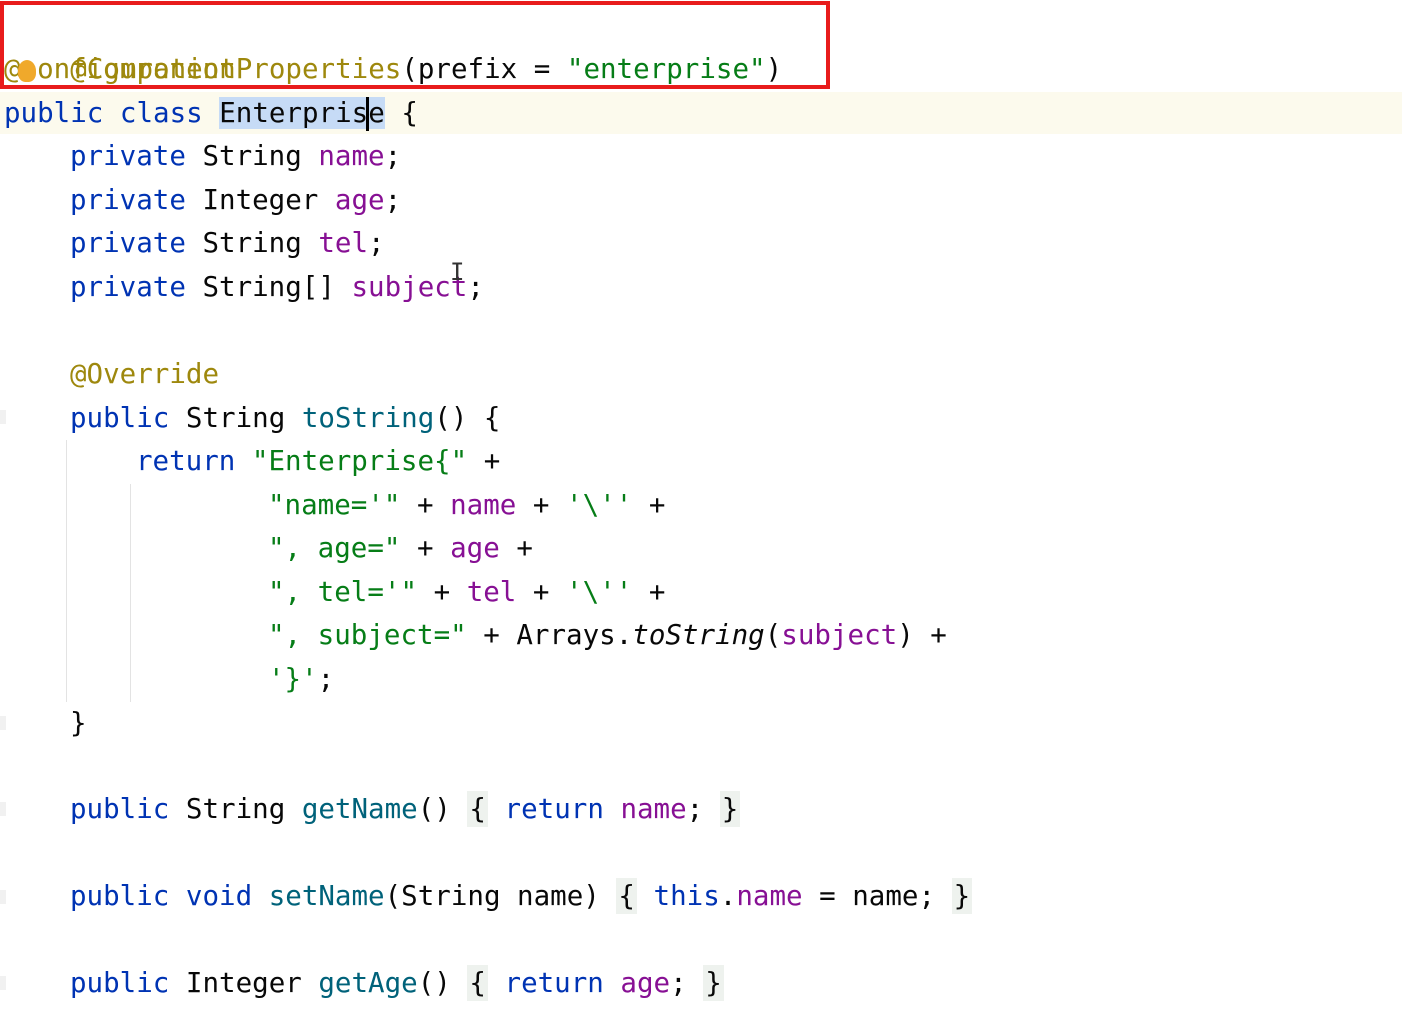  I want to click on field-reference: age, so click(475, 548).